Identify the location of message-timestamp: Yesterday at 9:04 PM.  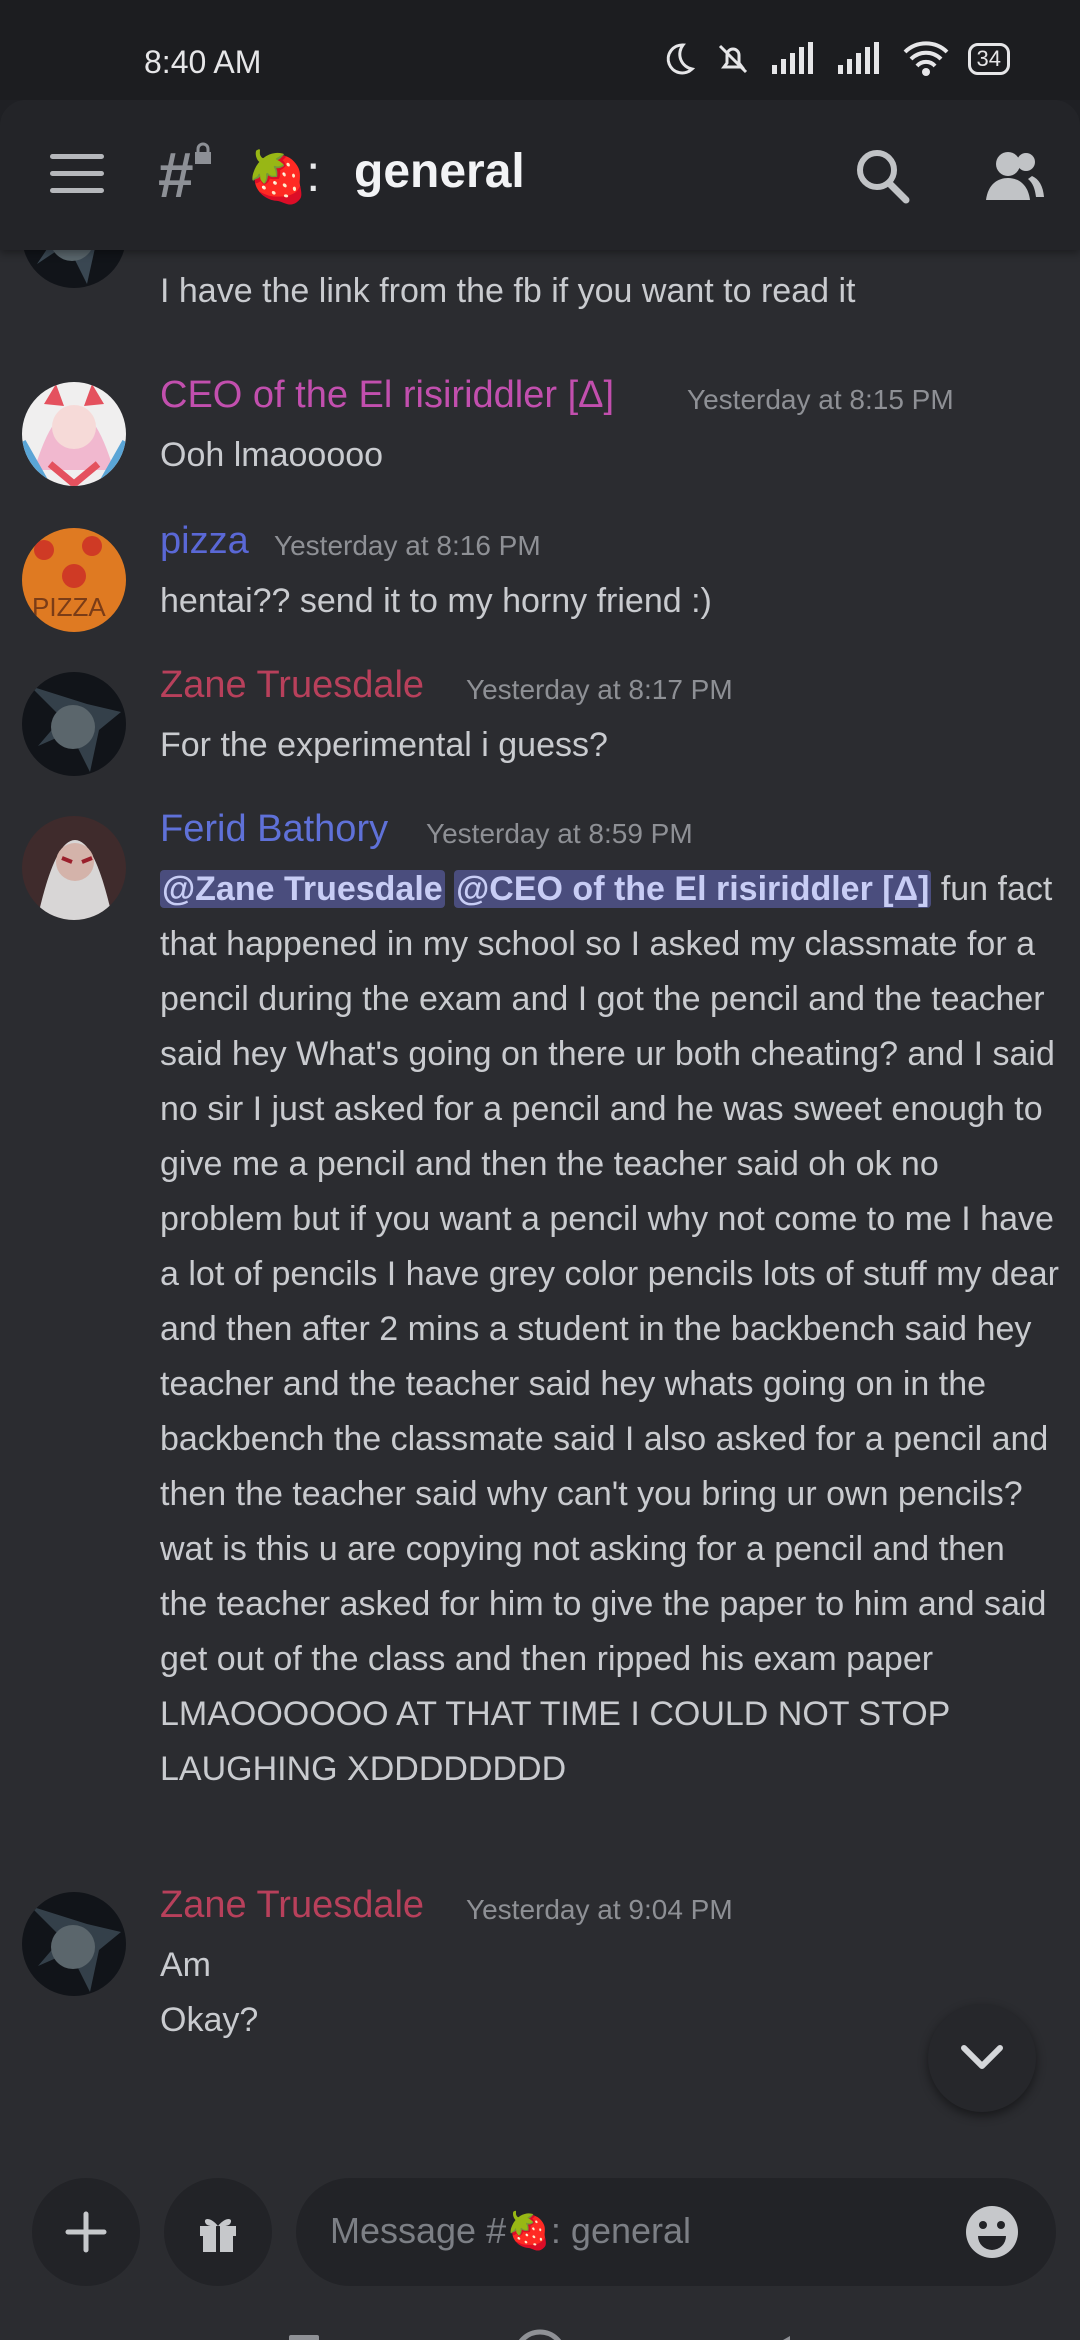
(599, 1909).